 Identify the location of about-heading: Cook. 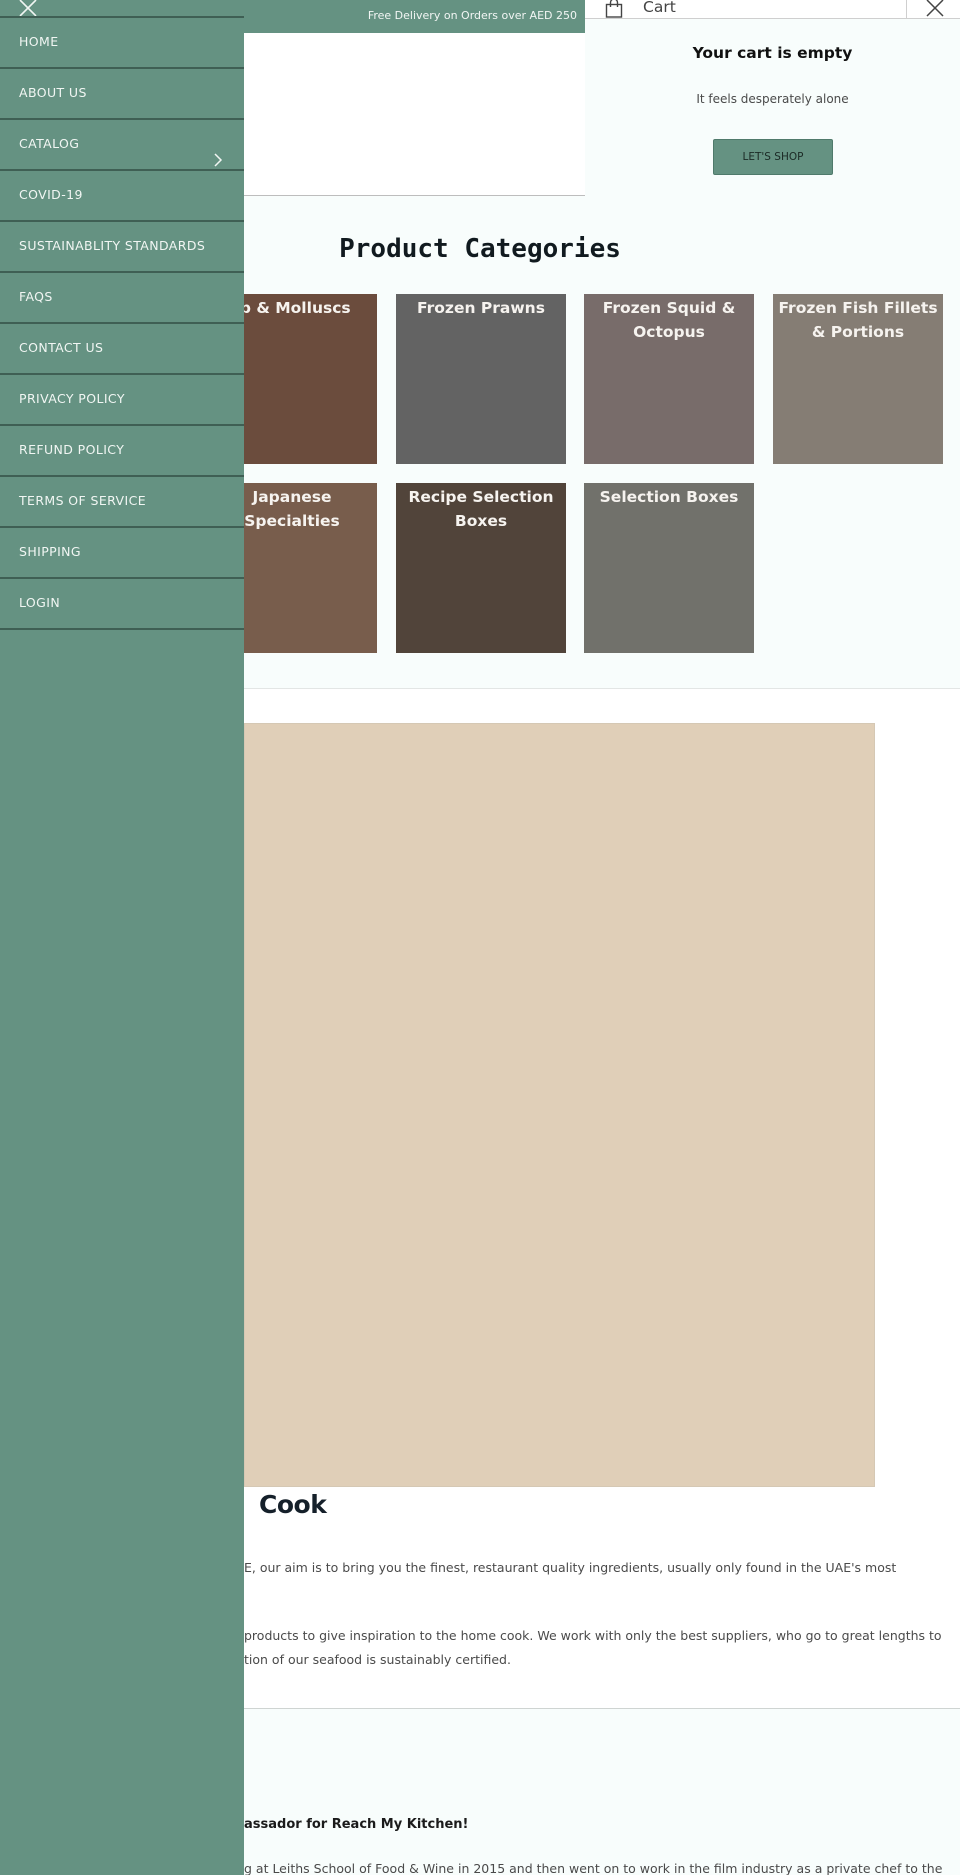
(293, 1504).